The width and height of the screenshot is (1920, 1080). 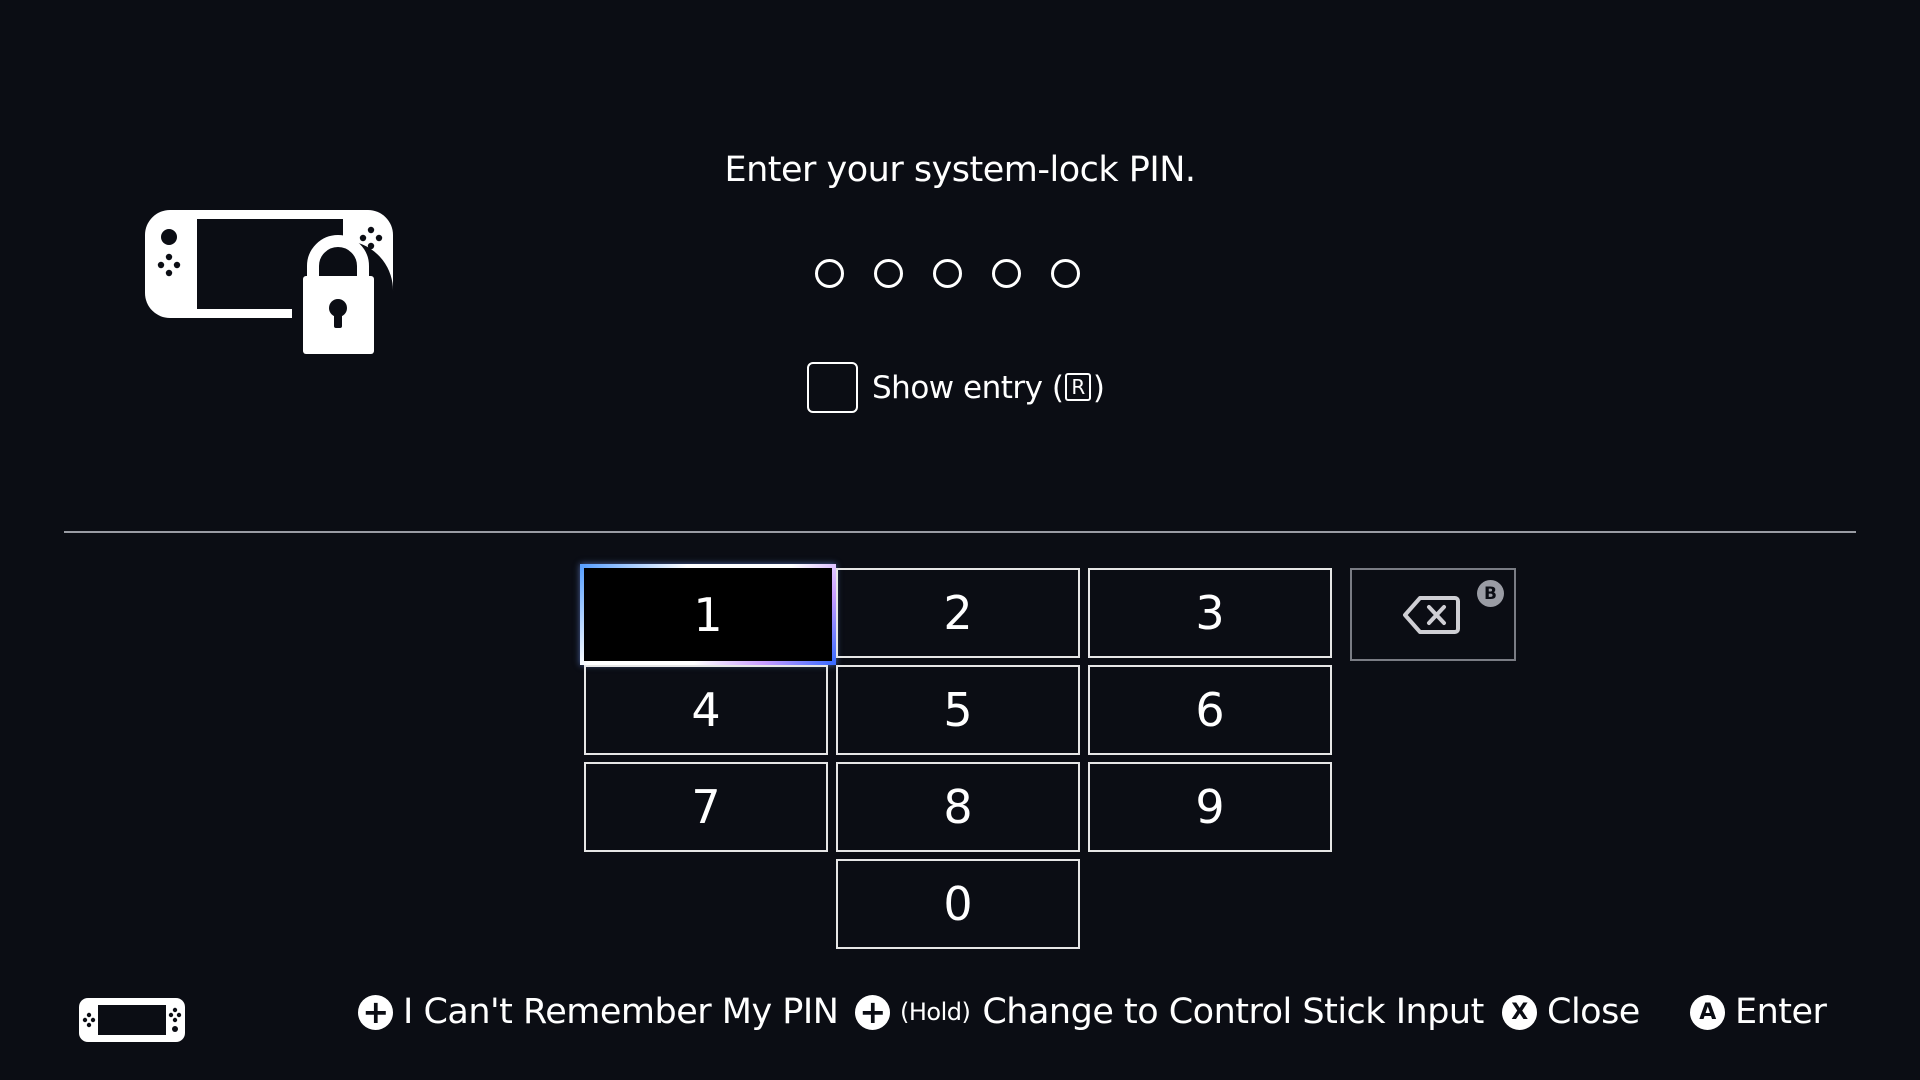 I want to click on a-button-icon: A, so click(x=1707, y=1012).